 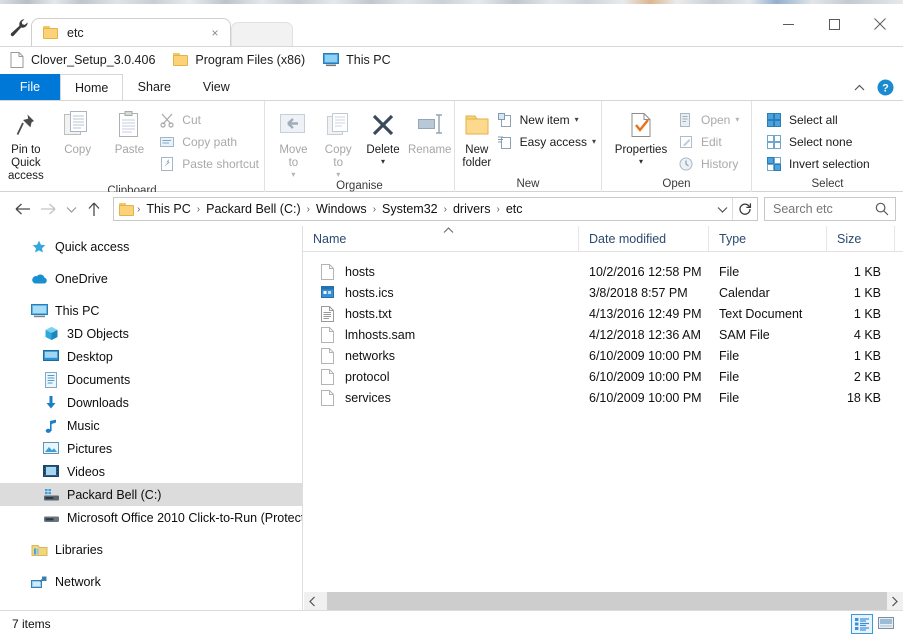 I want to click on column-header-size: Size, so click(x=861, y=238).